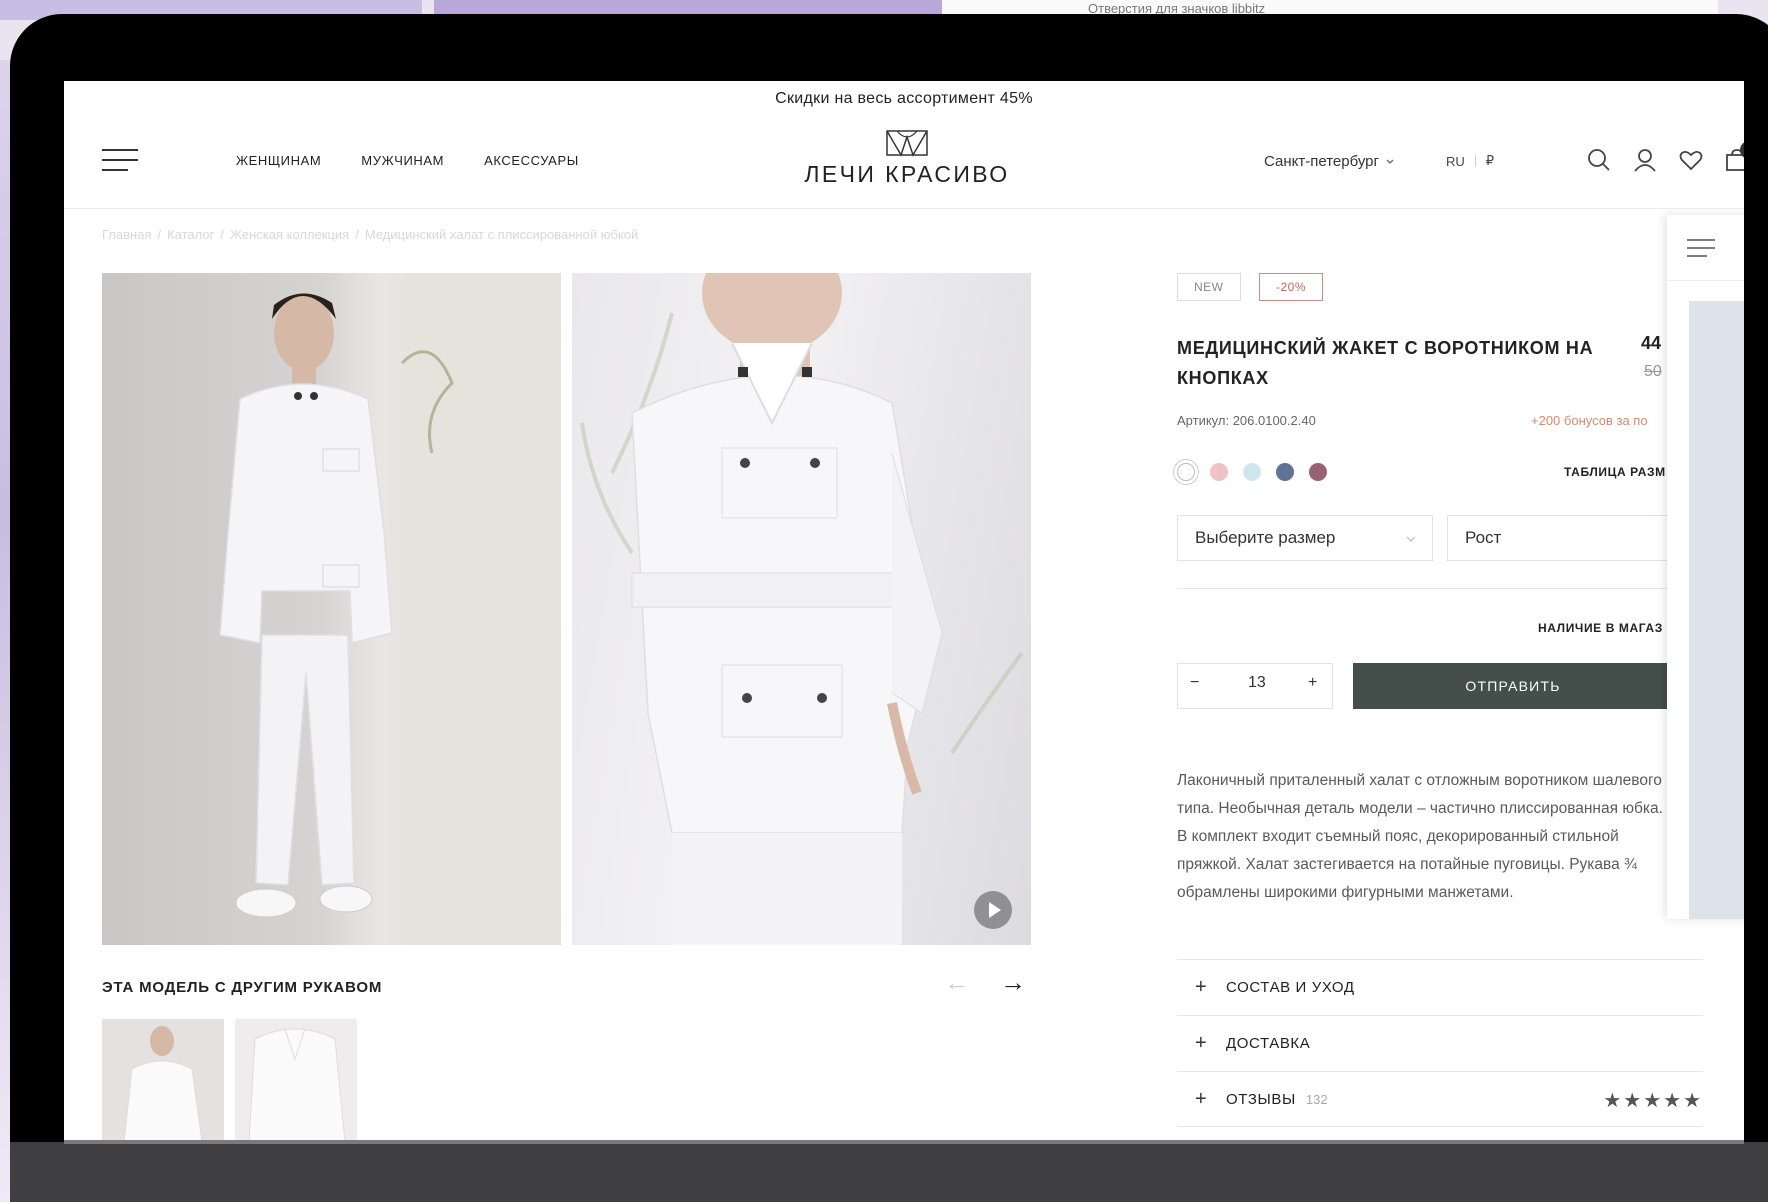 This screenshot has width=1768, height=1202. What do you see at coordinates (1691, 160) in the screenshot?
I see `heart-icon` at bounding box center [1691, 160].